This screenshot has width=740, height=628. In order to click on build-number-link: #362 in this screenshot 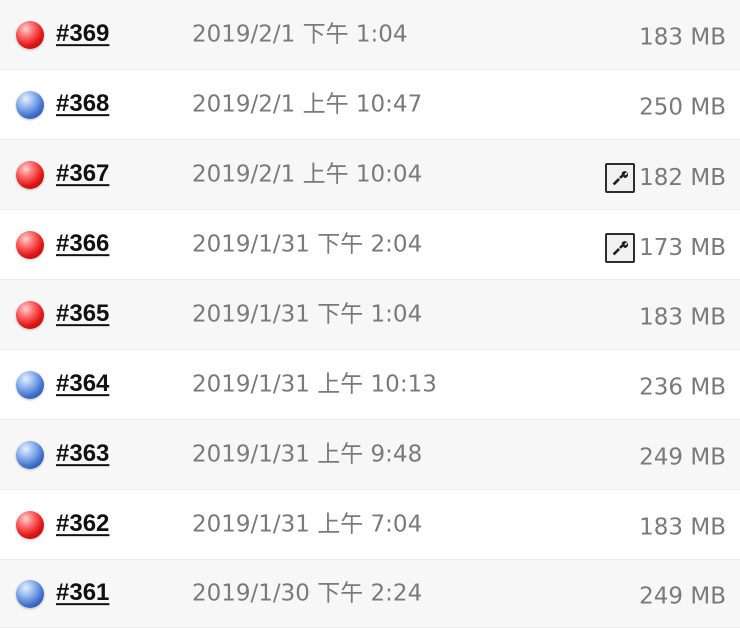, I will do `click(82, 524)`.